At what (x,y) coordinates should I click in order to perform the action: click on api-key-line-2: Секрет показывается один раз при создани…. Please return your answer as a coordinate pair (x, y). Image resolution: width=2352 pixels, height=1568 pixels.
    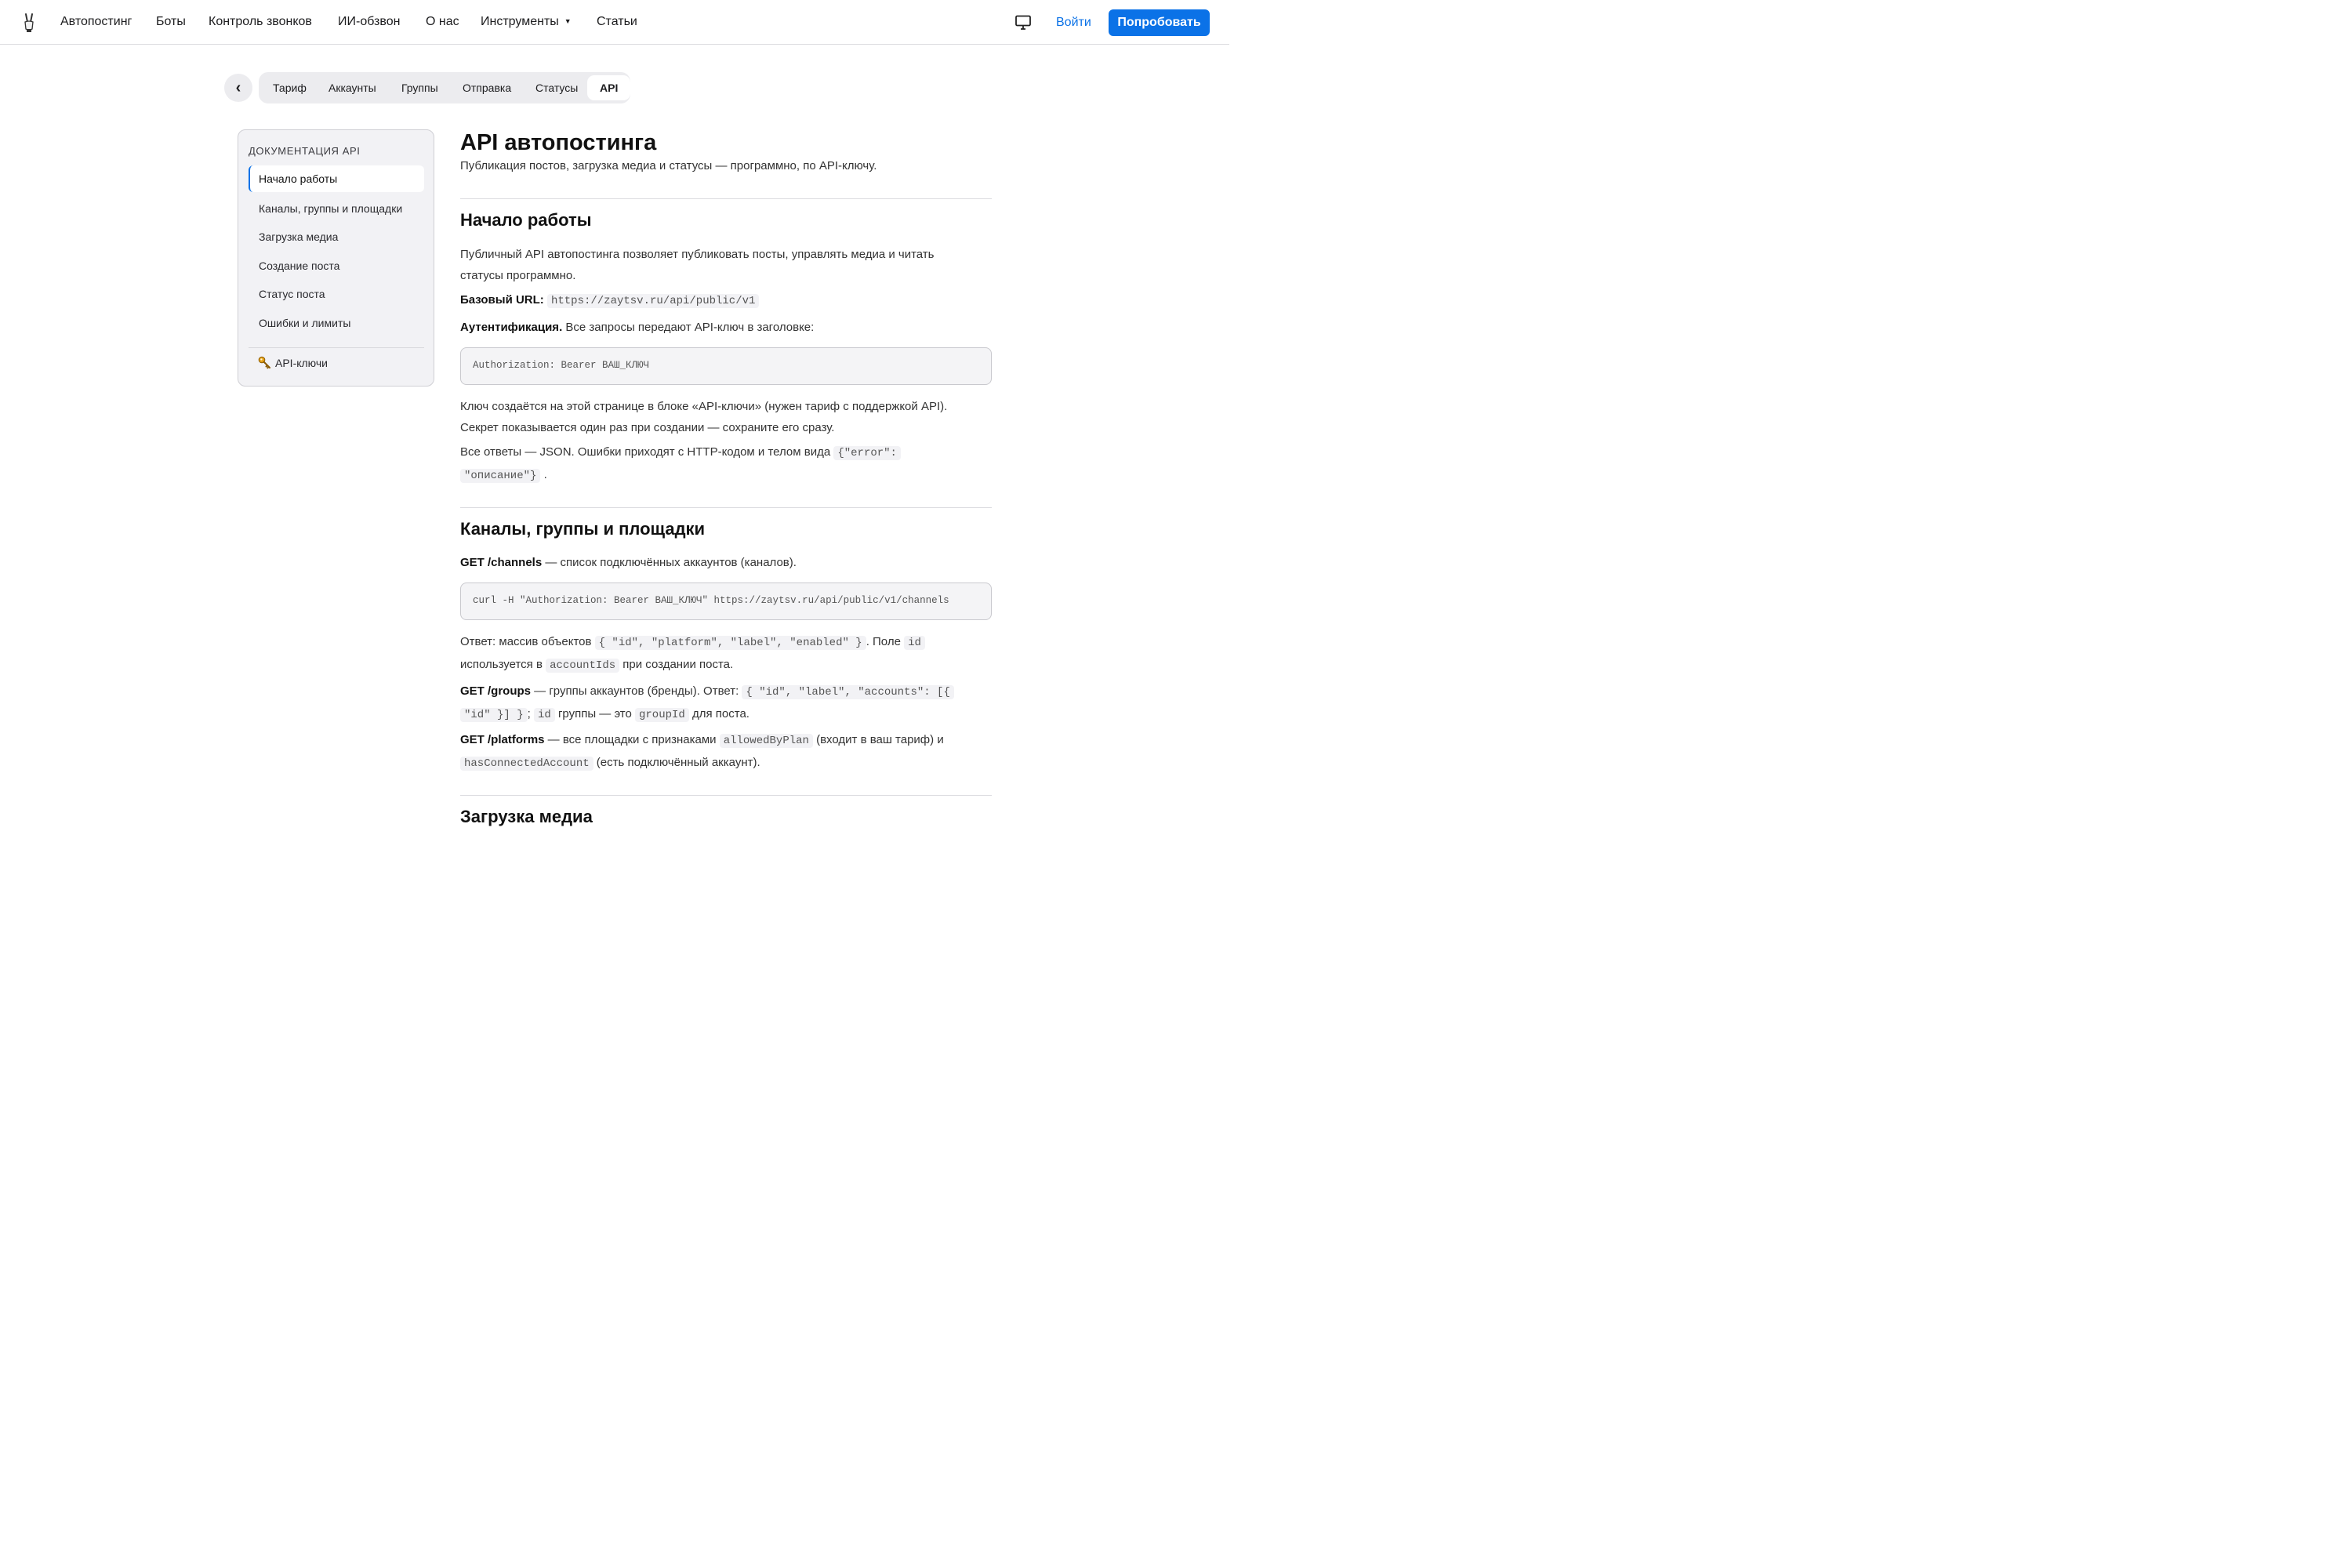
    Looking at the image, I should click on (647, 427).